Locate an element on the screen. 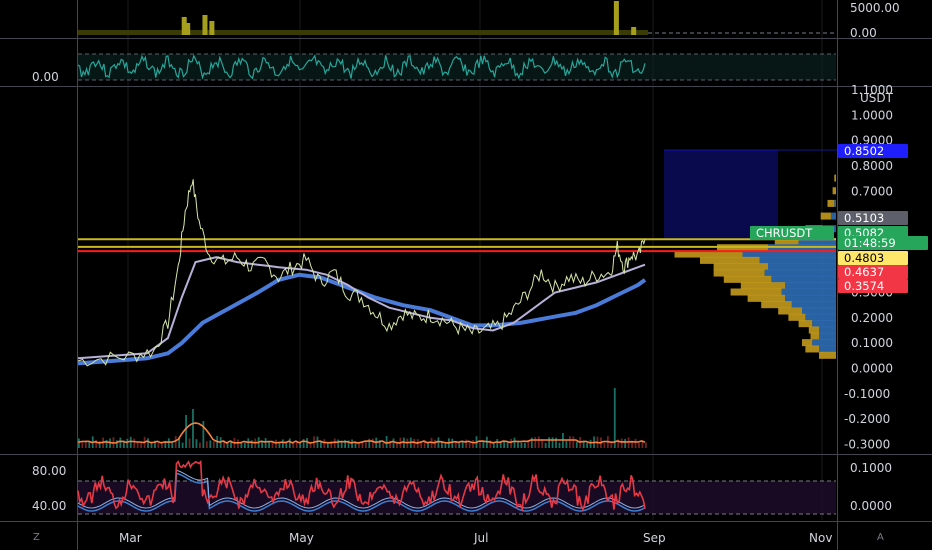 This screenshot has height=550, width=932. auto-scale-right-button: A is located at coordinates (880, 537).